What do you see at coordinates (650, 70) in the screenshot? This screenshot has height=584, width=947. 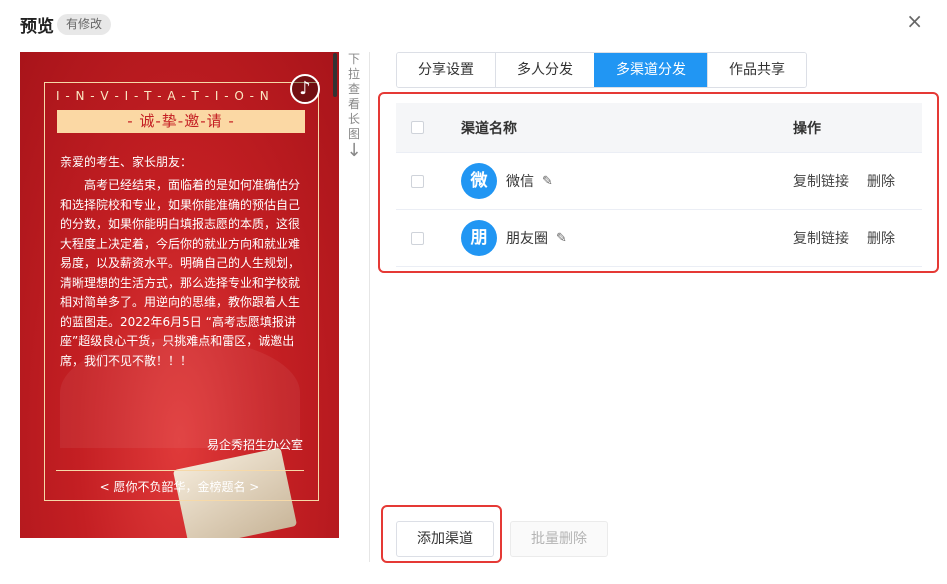 I see `tab-multi-channel: 多渠道分发` at bounding box center [650, 70].